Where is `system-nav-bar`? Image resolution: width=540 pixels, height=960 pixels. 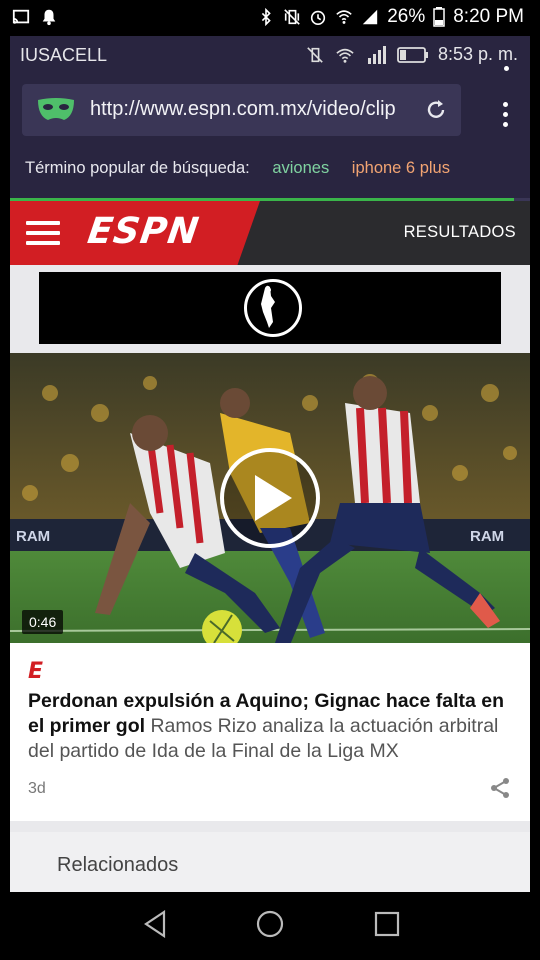 system-nav-bar is located at coordinates (270, 926).